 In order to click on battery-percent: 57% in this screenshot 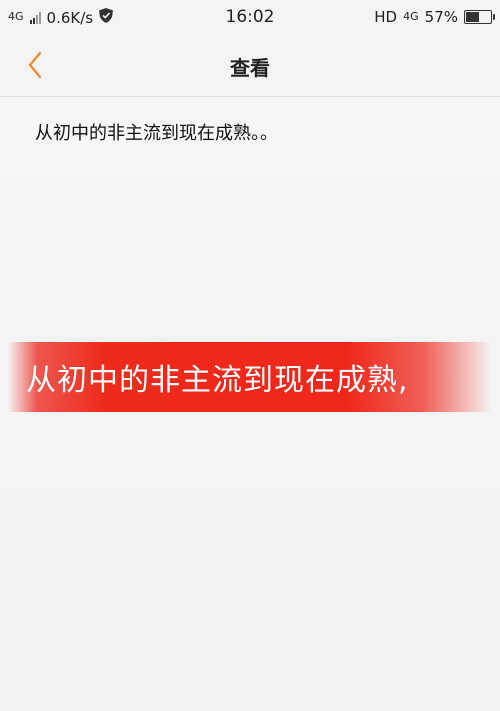, I will do `click(441, 17)`.